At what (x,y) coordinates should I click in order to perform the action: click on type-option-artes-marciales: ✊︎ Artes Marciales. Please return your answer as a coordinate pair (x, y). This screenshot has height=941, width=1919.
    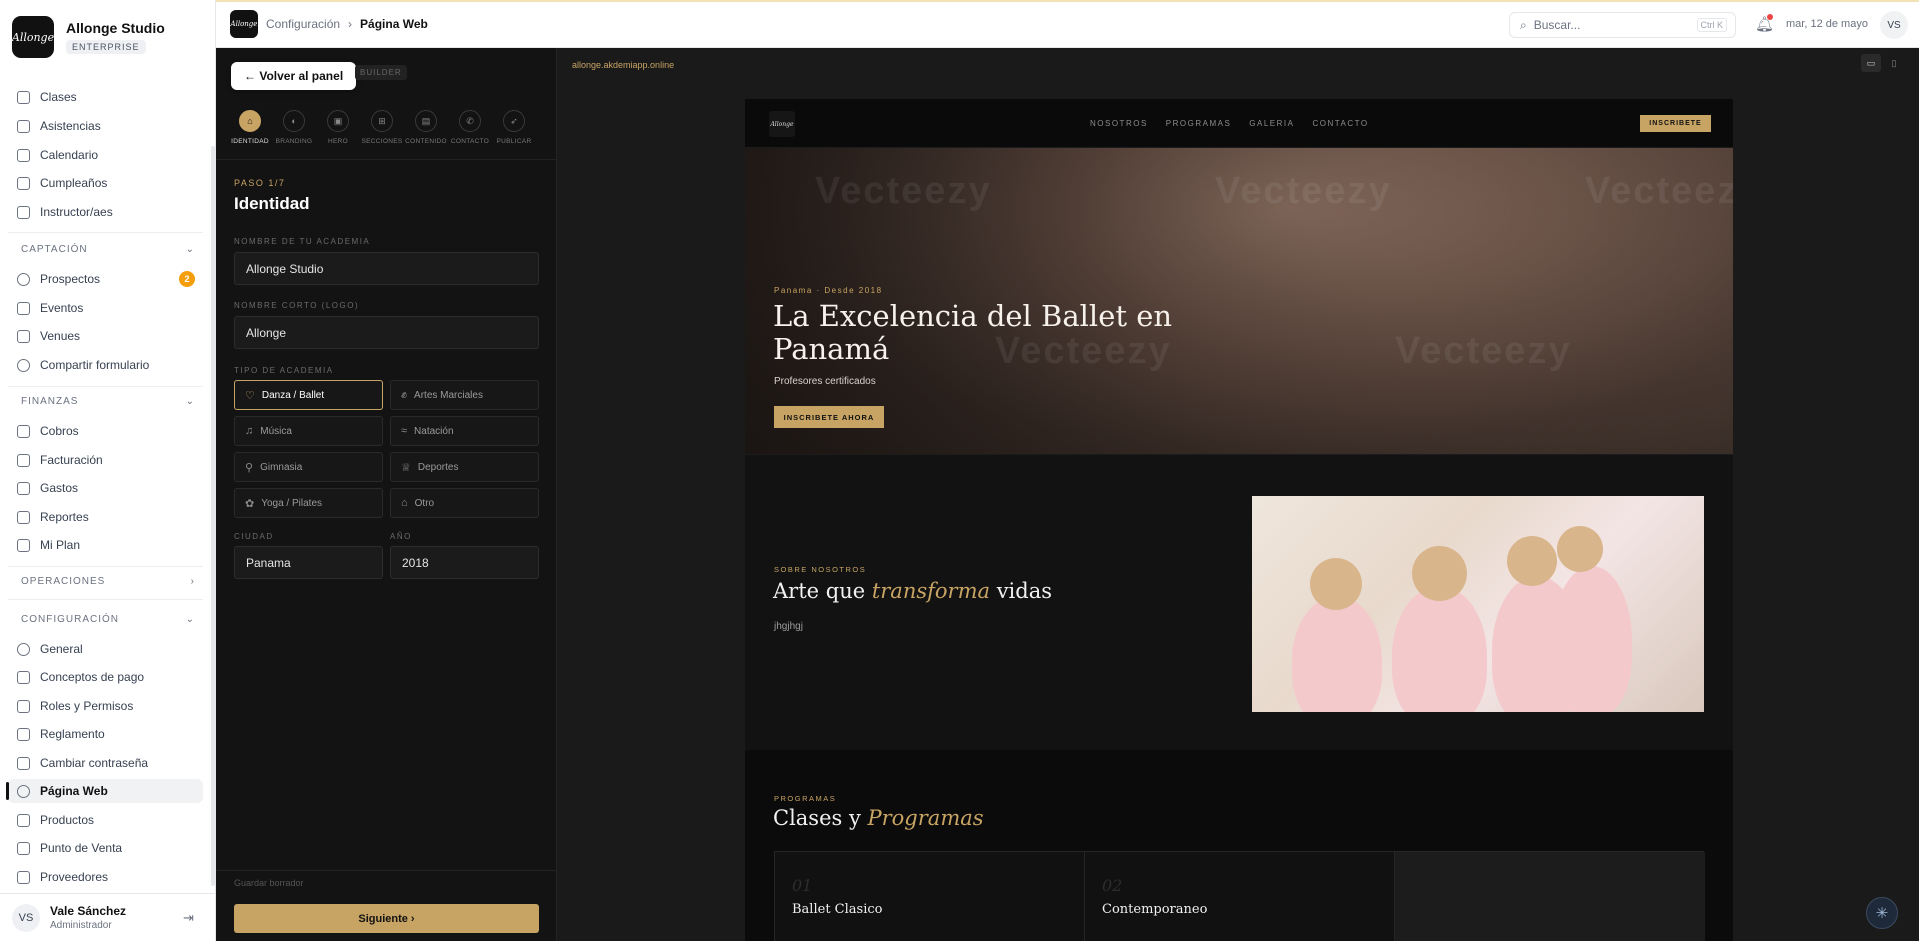
    Looking at the image, I should click on (464, 395).